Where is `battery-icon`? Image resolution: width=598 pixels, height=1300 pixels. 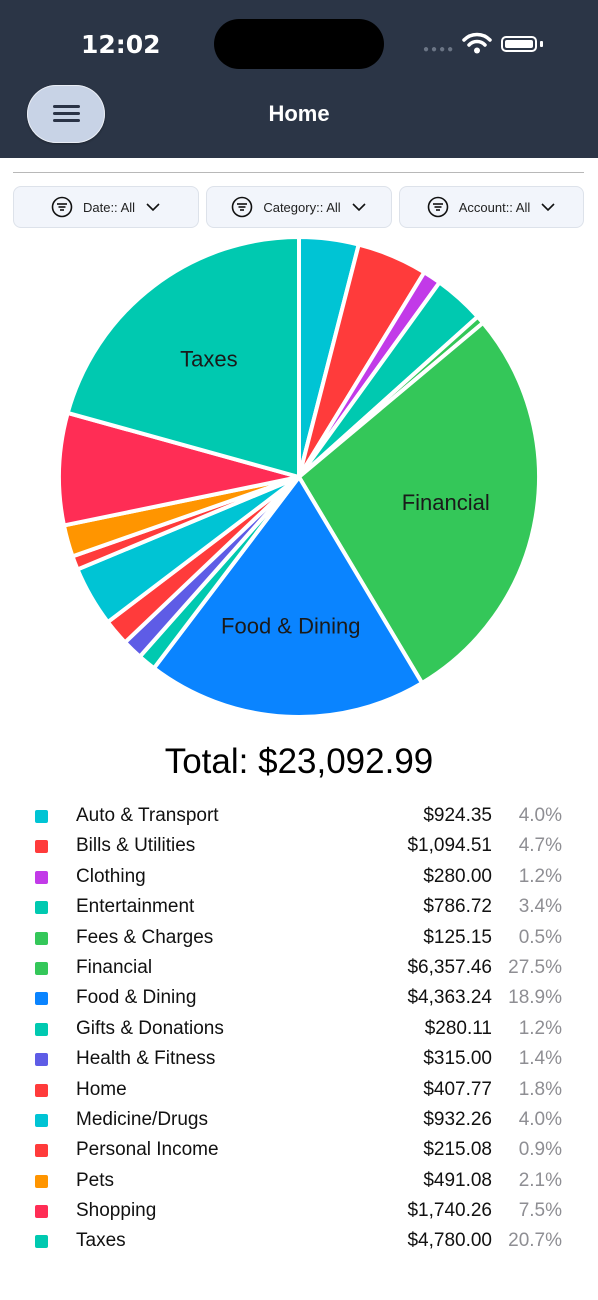
battery-icon is located at coordinates (519, 44).